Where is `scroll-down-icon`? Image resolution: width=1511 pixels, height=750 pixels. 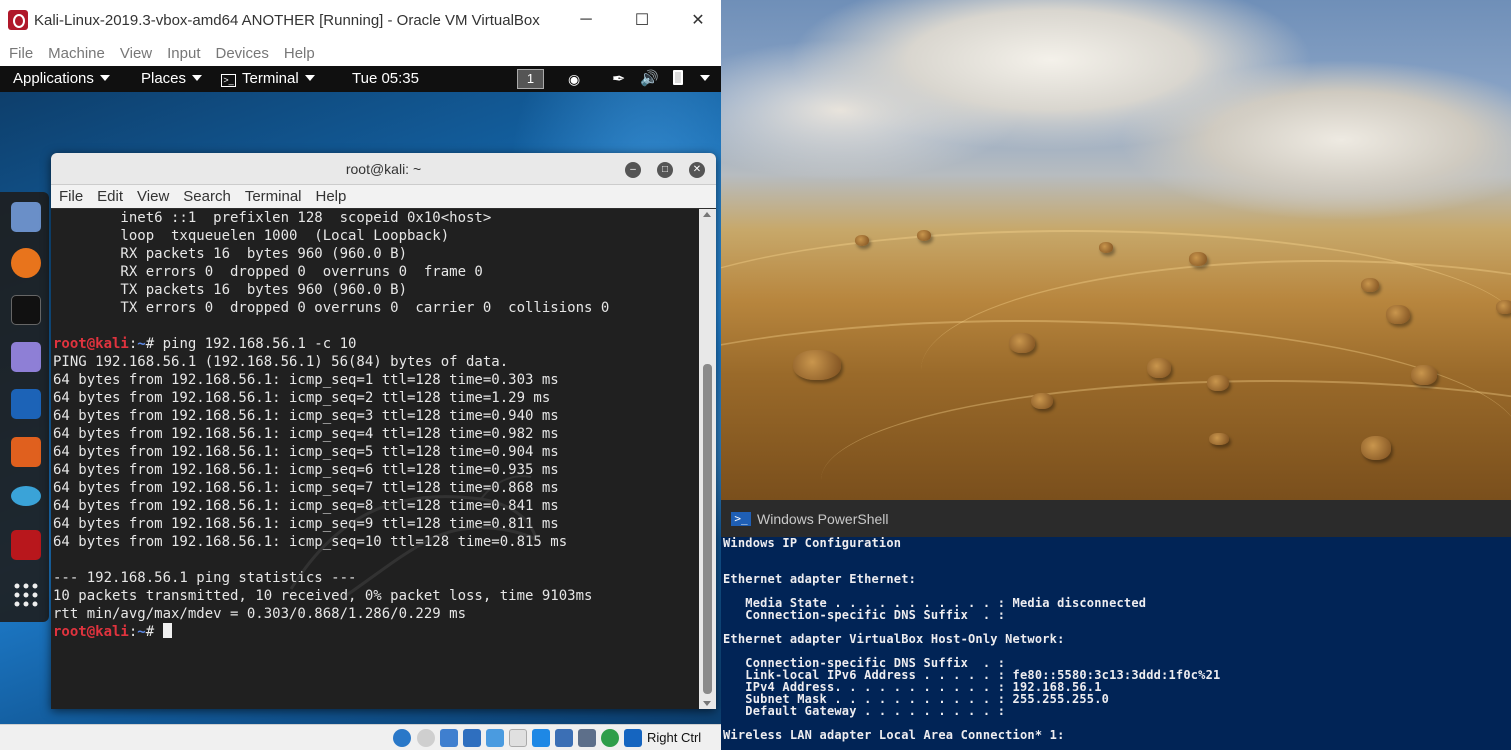
scroll-down-icon is located at coordinates (707, 703).